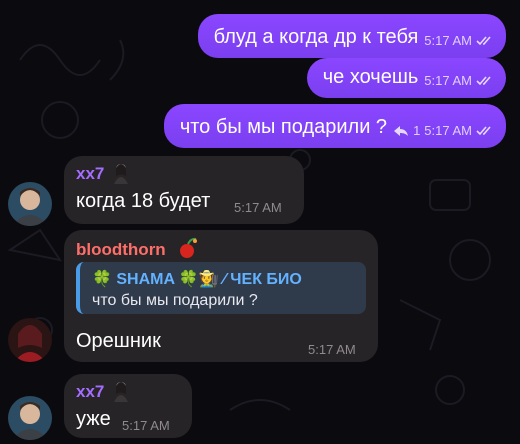 The height and width of the screenshot is (444, 520). I want to click on outgoing-message: блуд а когда др к тебя 5:17 AM, so click(351, 36).